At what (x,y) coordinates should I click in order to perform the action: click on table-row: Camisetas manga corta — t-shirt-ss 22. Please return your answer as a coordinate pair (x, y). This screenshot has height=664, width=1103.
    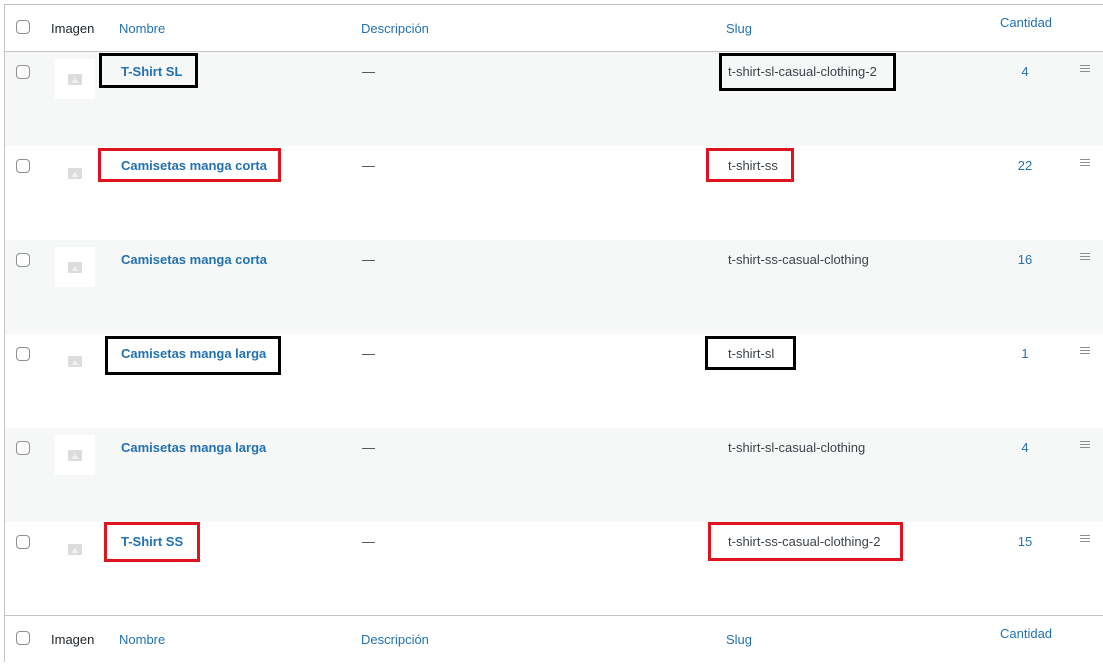
    Looking at the image, I should click on (554, 193).